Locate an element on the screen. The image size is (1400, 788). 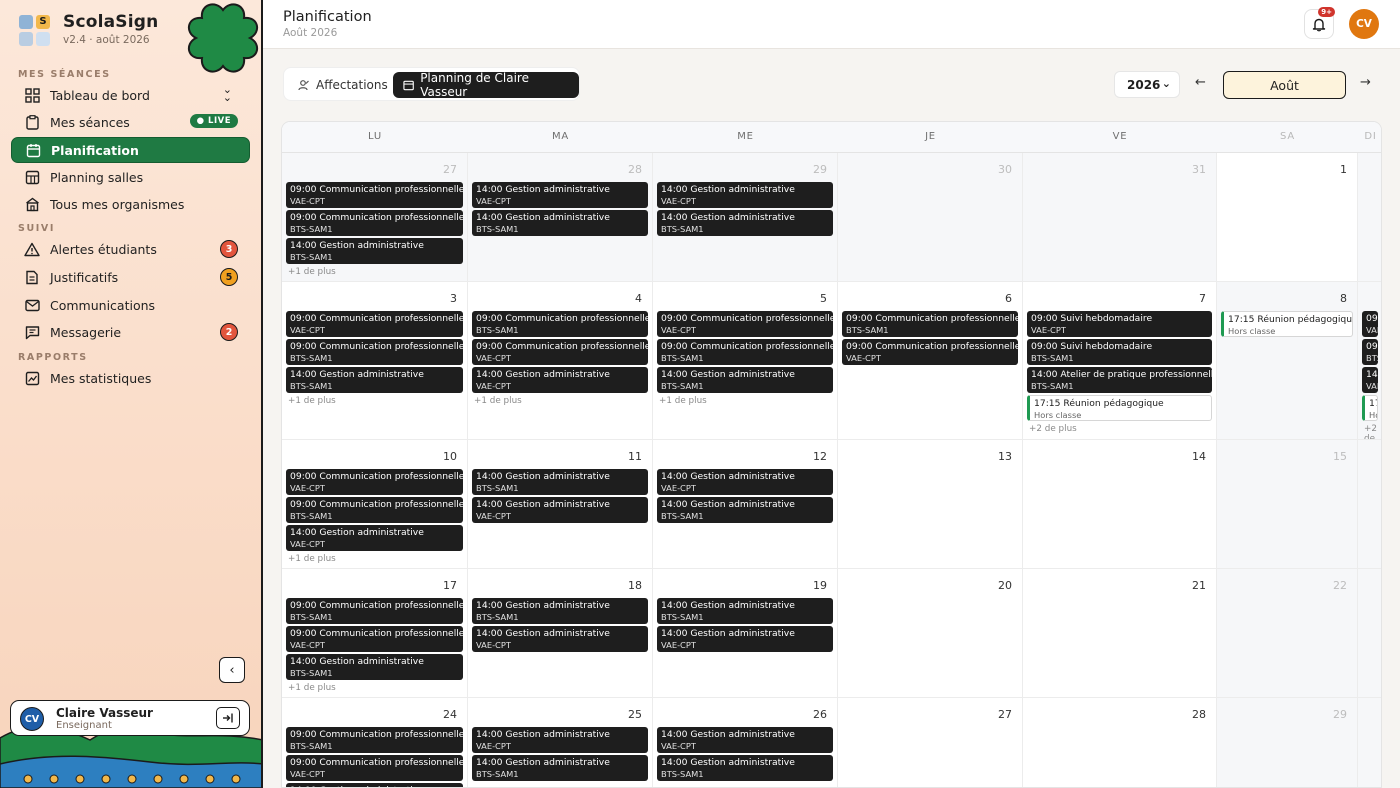
more-events-link: +2 de is located at coordinates (1372, 431).